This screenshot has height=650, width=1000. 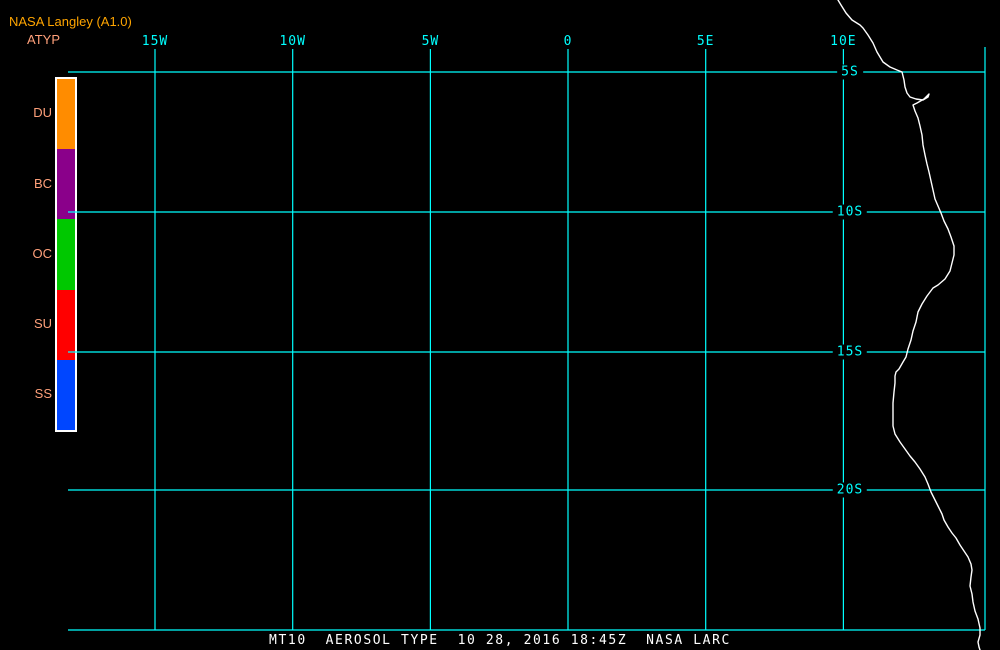 What do you see at coordinates (43, 393) in the screenshot?
I see `colorbar-label-ss: SS` at bounding box center [43, 393].